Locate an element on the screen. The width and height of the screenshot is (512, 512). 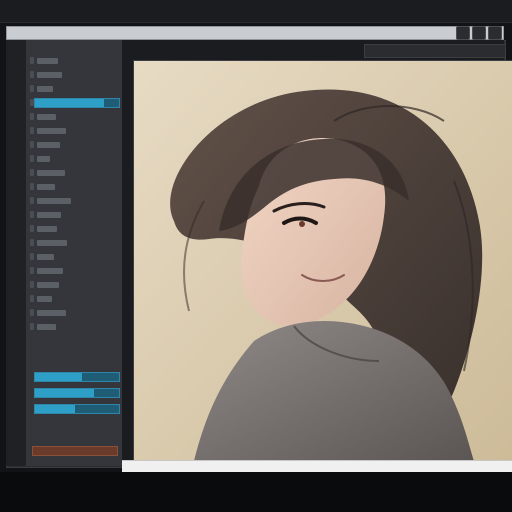
panel-footer-button is located at coordinates (75, 451).